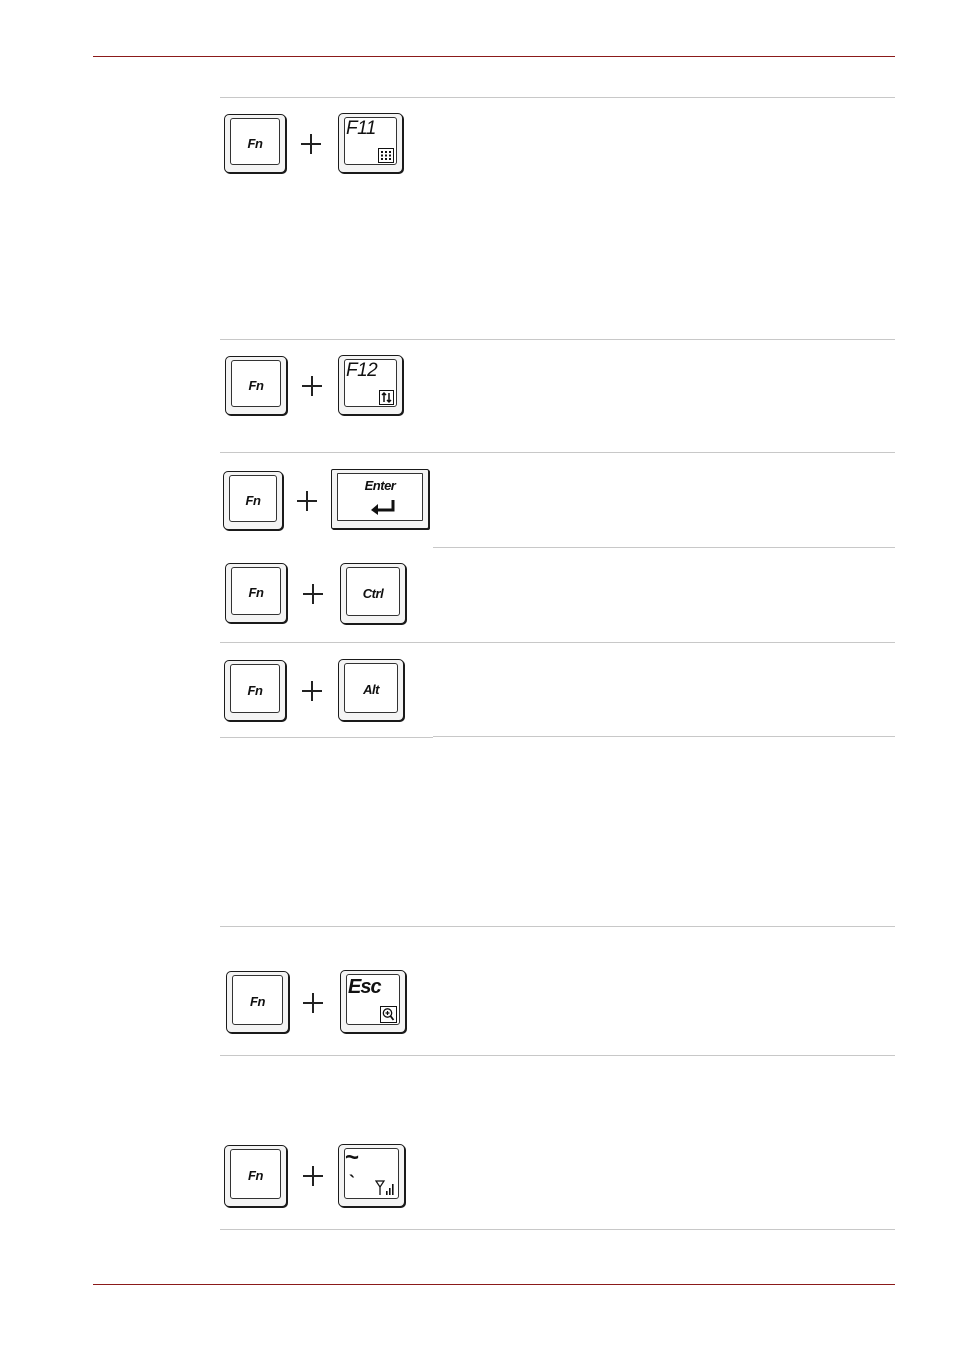  Describe the element at coordinates (352, 1157) in the screenshot. I see `tilde-key-top-label: ~` at that location.